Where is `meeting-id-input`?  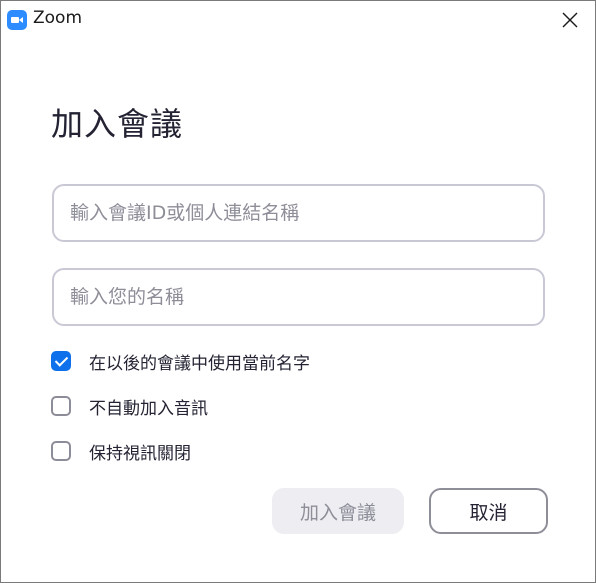
meeting-id-input is located at coordinates (298, 213).